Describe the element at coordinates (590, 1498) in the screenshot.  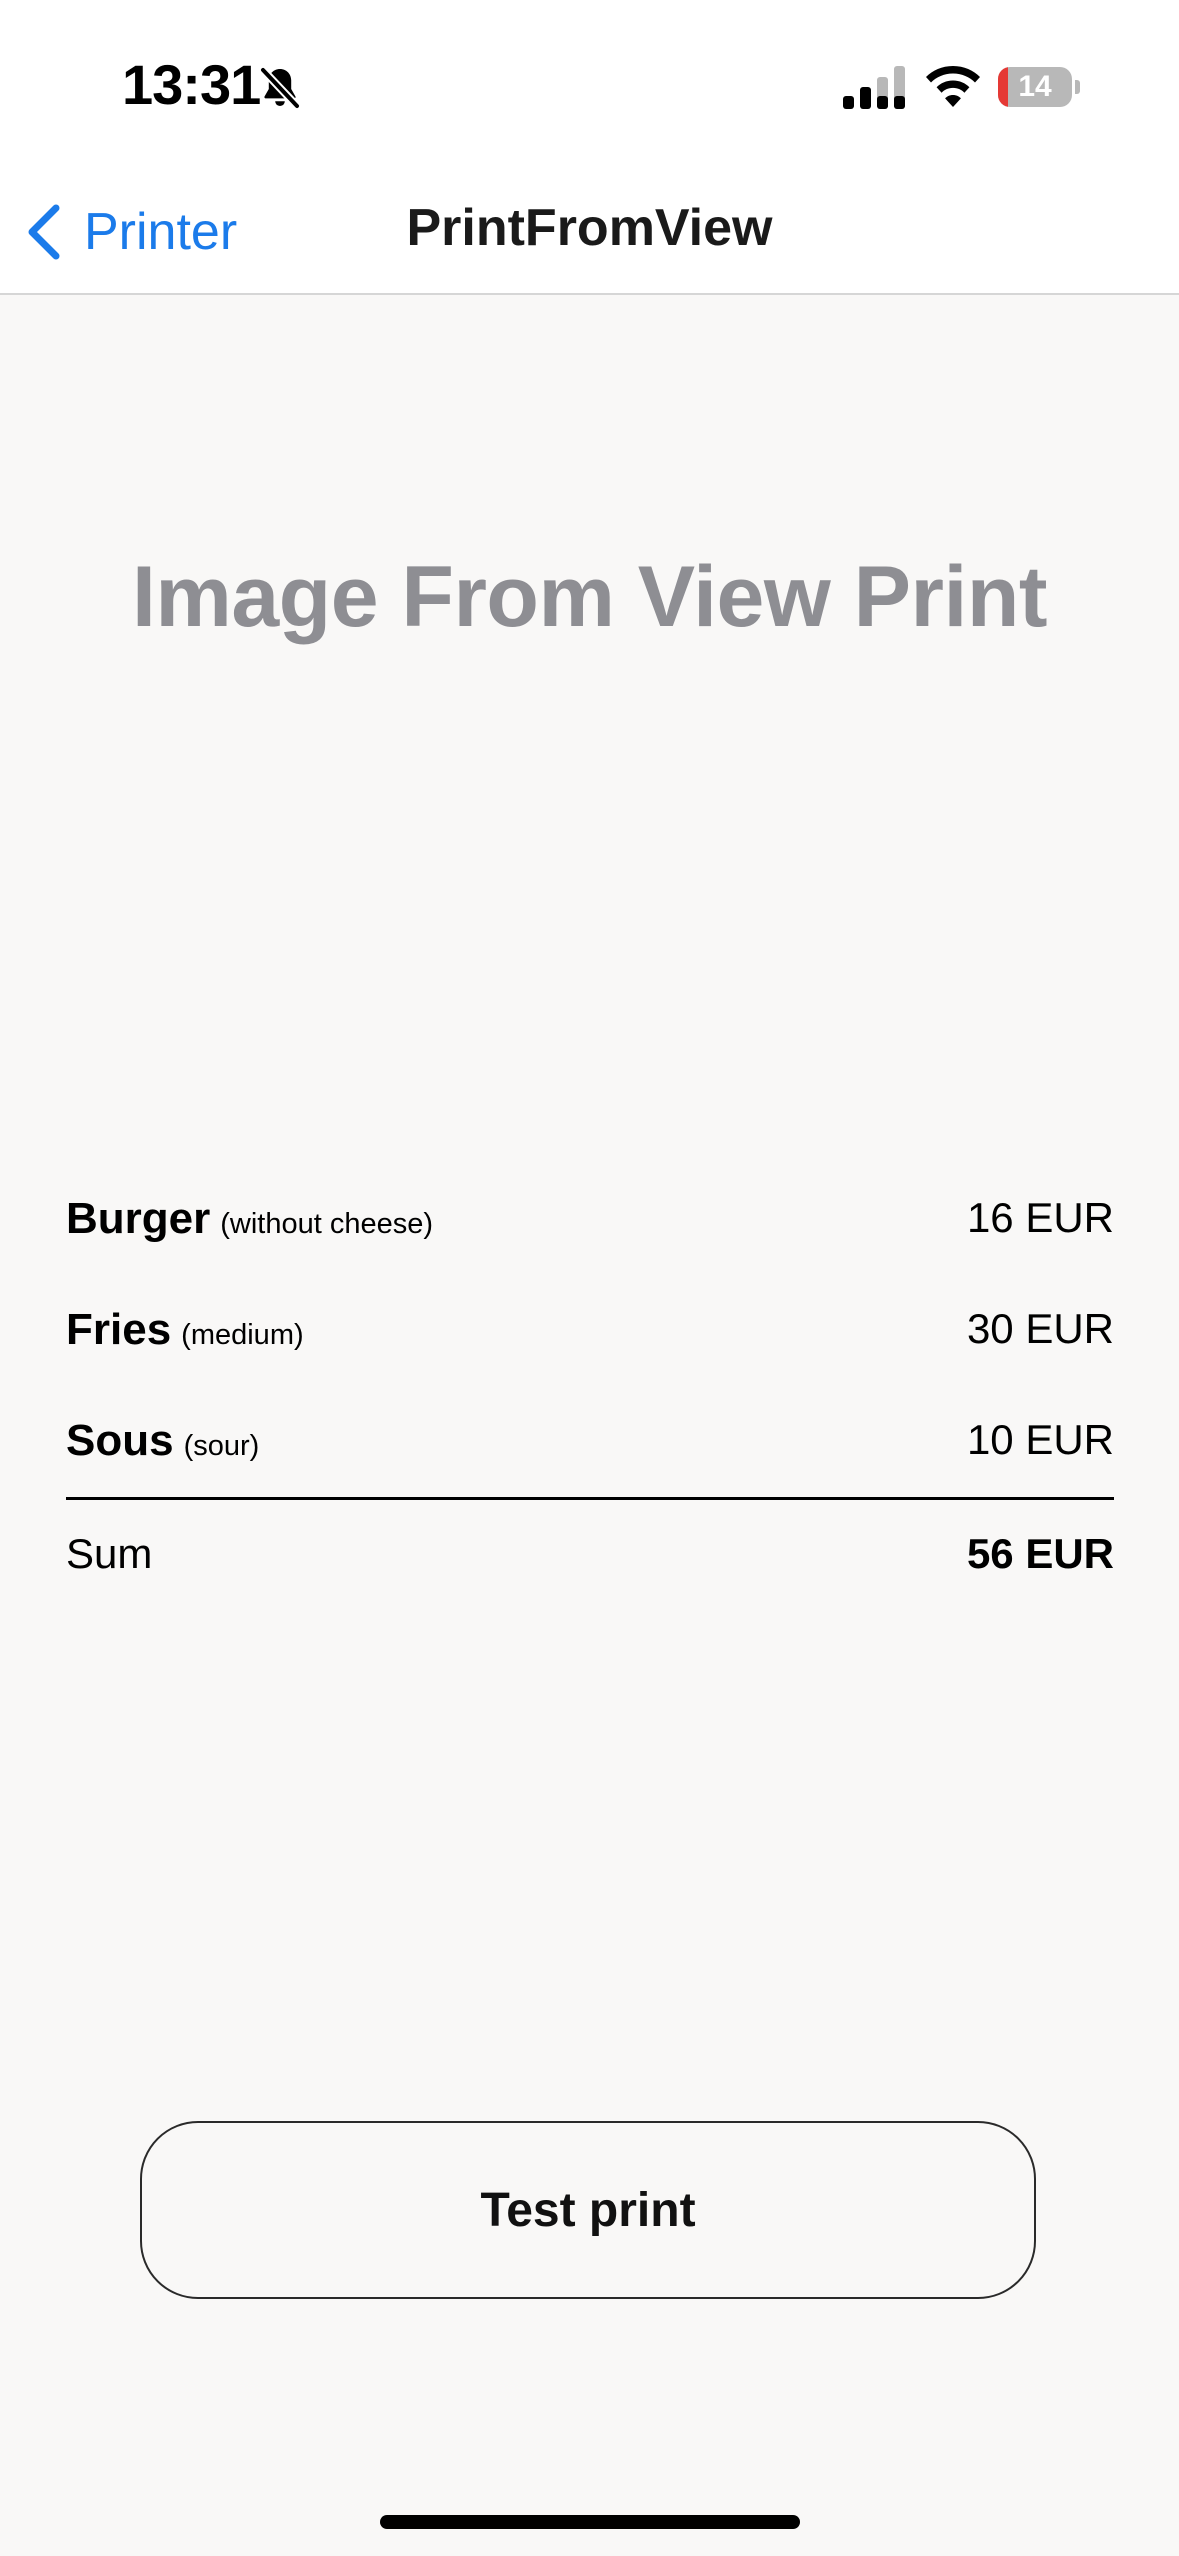
I see `receipt-divider` at that location.